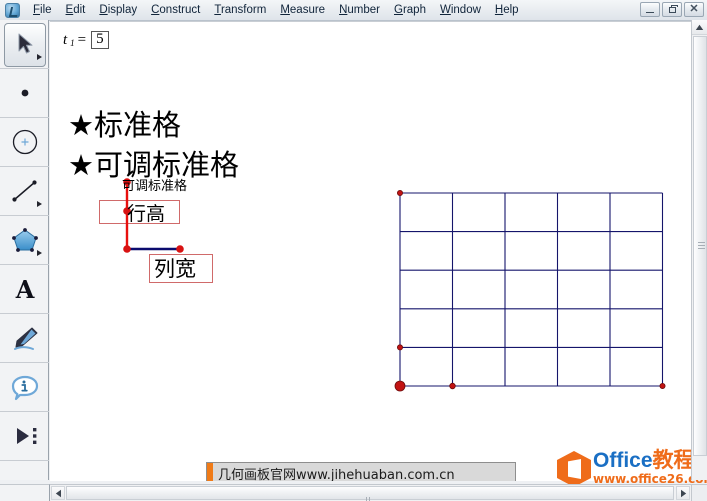 The height and width of the screenshot is (501, 707). Describe the element at coordinates (410, 10) in the screenshot. I see `menu-graph: Graph` at that location.